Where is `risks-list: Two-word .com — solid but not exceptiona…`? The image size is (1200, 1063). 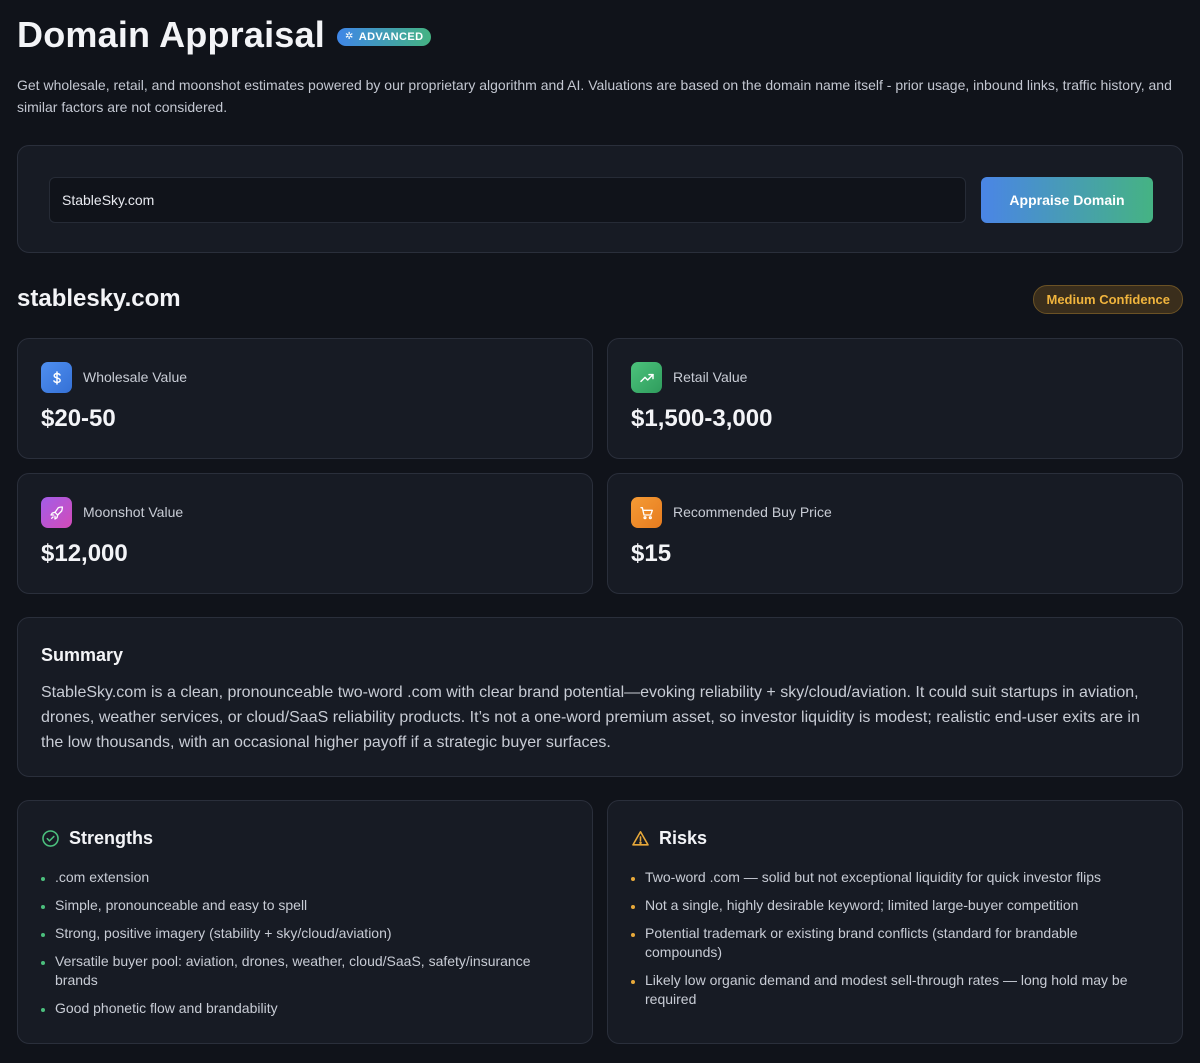
risks-list: Two-word .com — solid but not exceptiona… is located at coordinates (891, 943).